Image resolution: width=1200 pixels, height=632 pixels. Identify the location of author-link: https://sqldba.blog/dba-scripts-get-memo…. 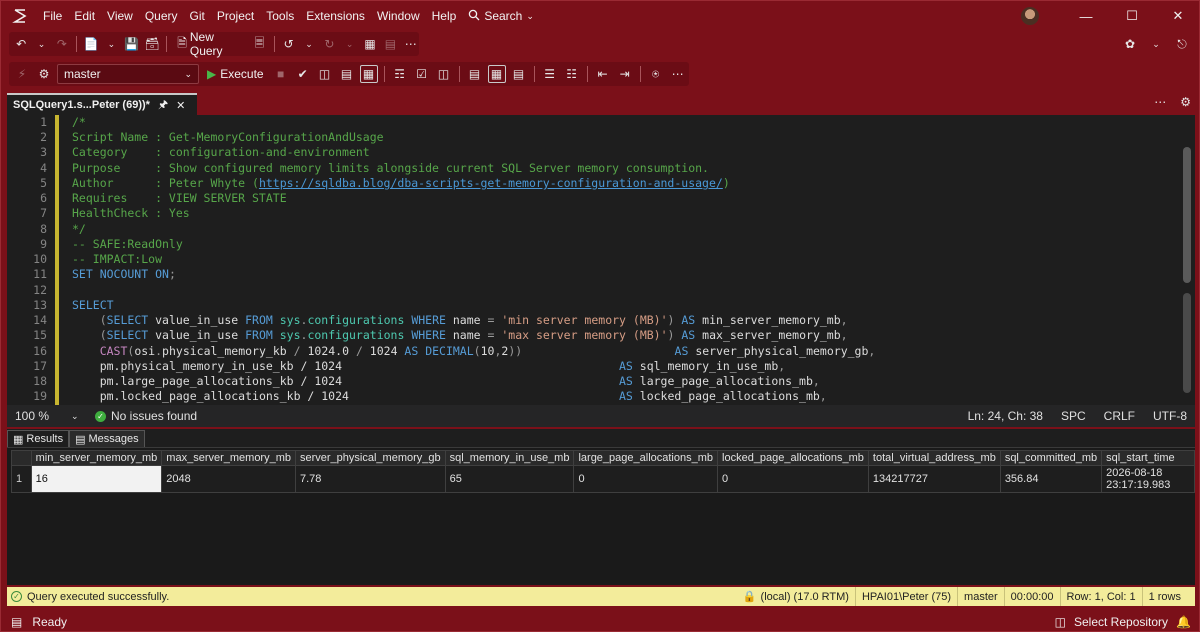
(491, 183).